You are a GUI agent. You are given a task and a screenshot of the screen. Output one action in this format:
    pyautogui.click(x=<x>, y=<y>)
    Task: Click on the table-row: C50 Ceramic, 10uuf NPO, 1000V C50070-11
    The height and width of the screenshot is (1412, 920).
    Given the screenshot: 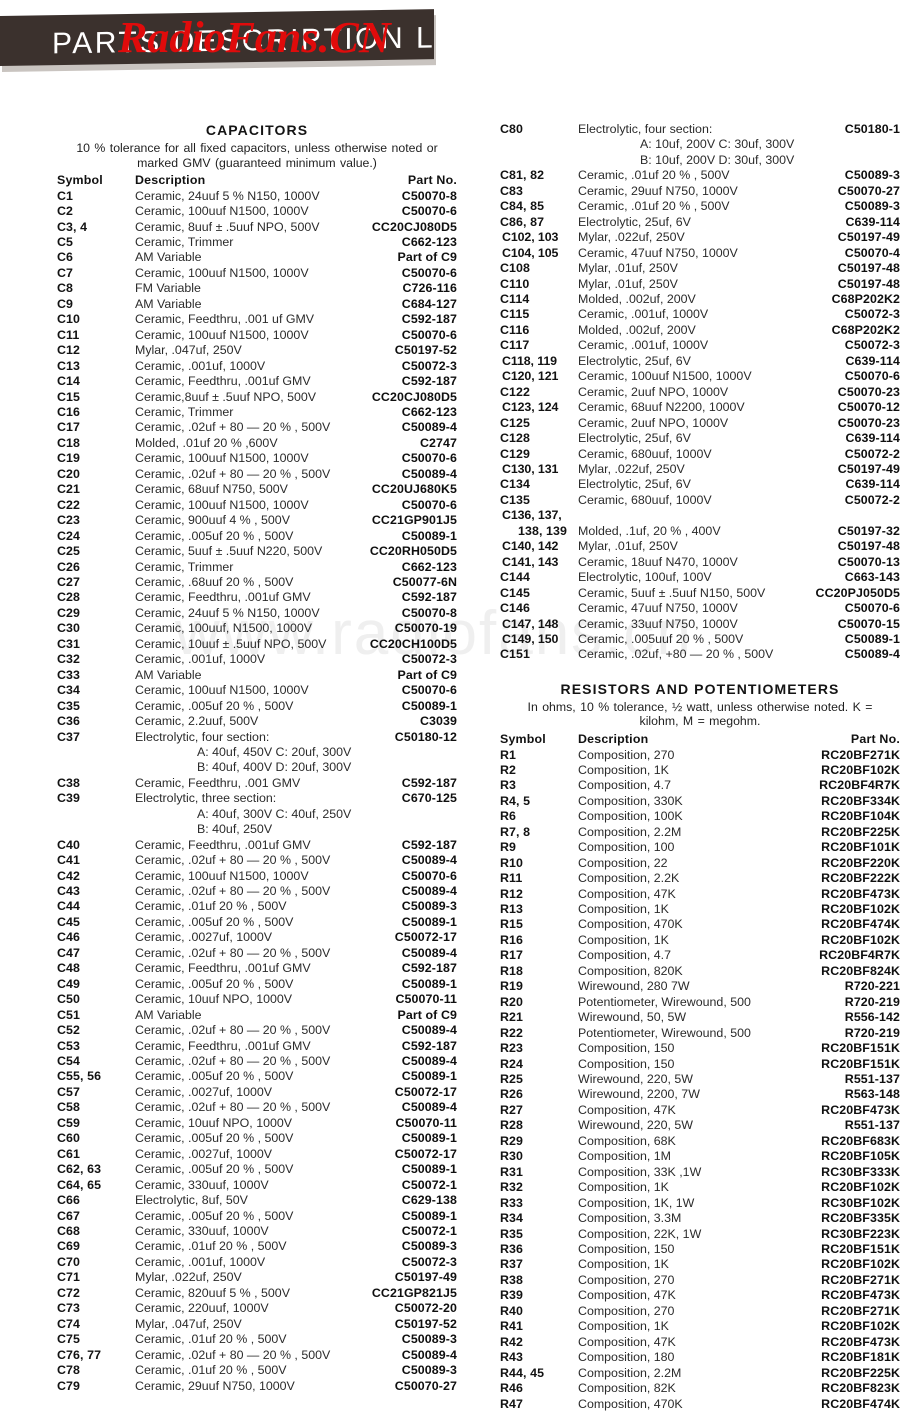 What is the action you would take?
    pyautogui.click(x=257, y=999)
    